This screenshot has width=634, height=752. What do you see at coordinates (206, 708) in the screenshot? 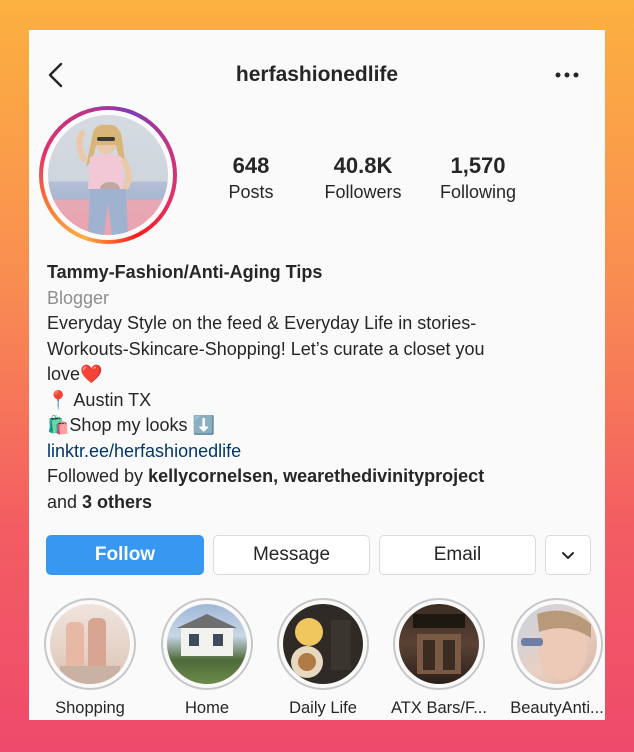
I see `highlight-label: Home` at bounding box center [206, 708].